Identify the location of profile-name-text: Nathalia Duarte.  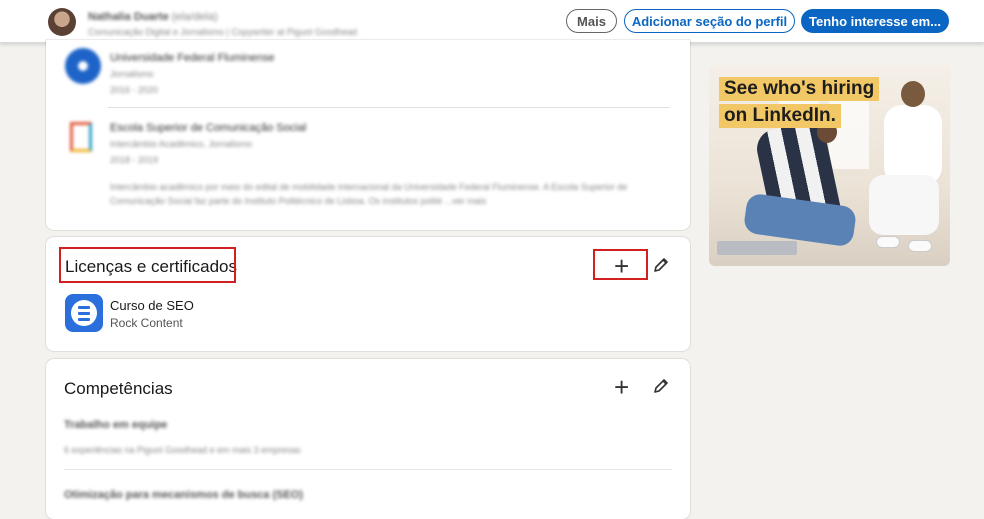
(128, 17).